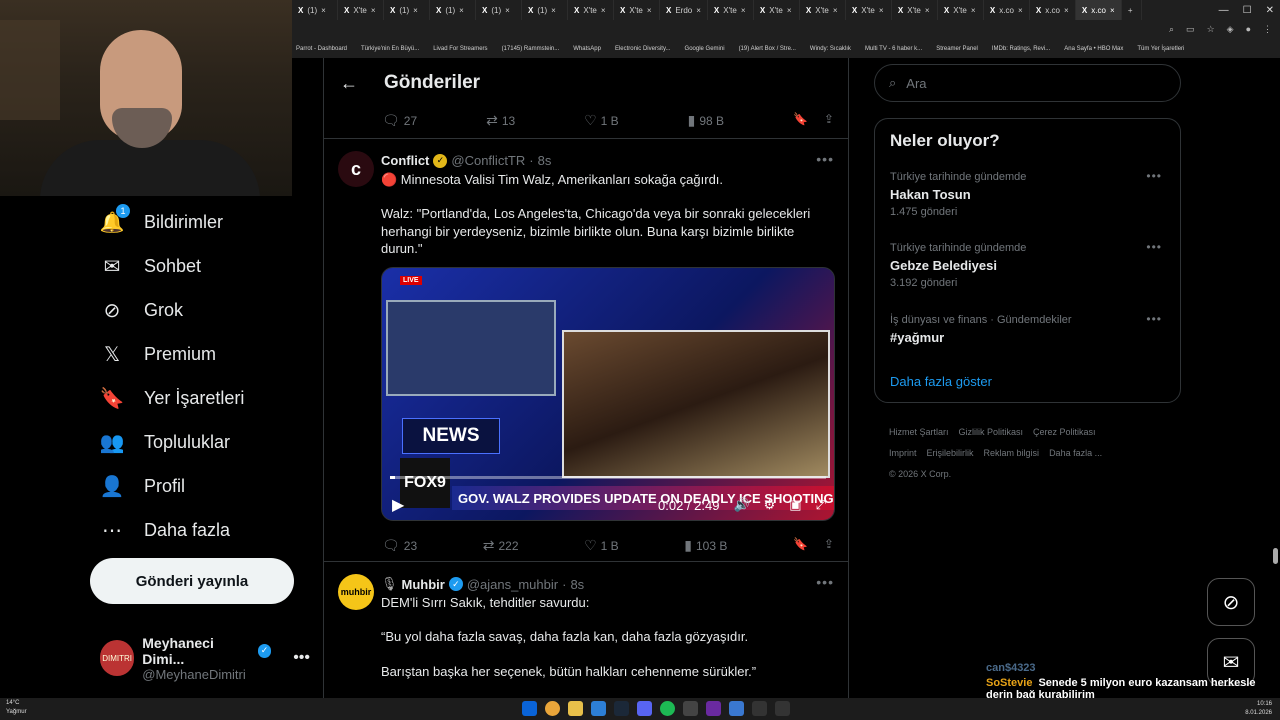 The height and width of the screenshot is (720, 1280). What do you see at coordinates (821, 505) in the screenshot?
I see `fullscreen-icon: ⤢` at bounding box center [821, 505].